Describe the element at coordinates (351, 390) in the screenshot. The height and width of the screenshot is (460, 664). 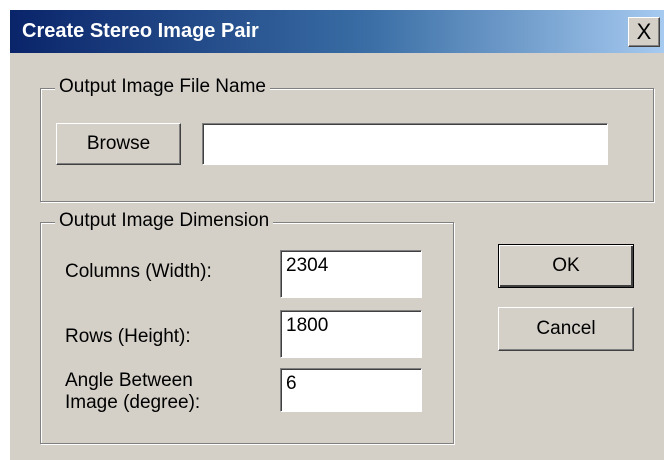
I see `angle-input: 6` at that location.